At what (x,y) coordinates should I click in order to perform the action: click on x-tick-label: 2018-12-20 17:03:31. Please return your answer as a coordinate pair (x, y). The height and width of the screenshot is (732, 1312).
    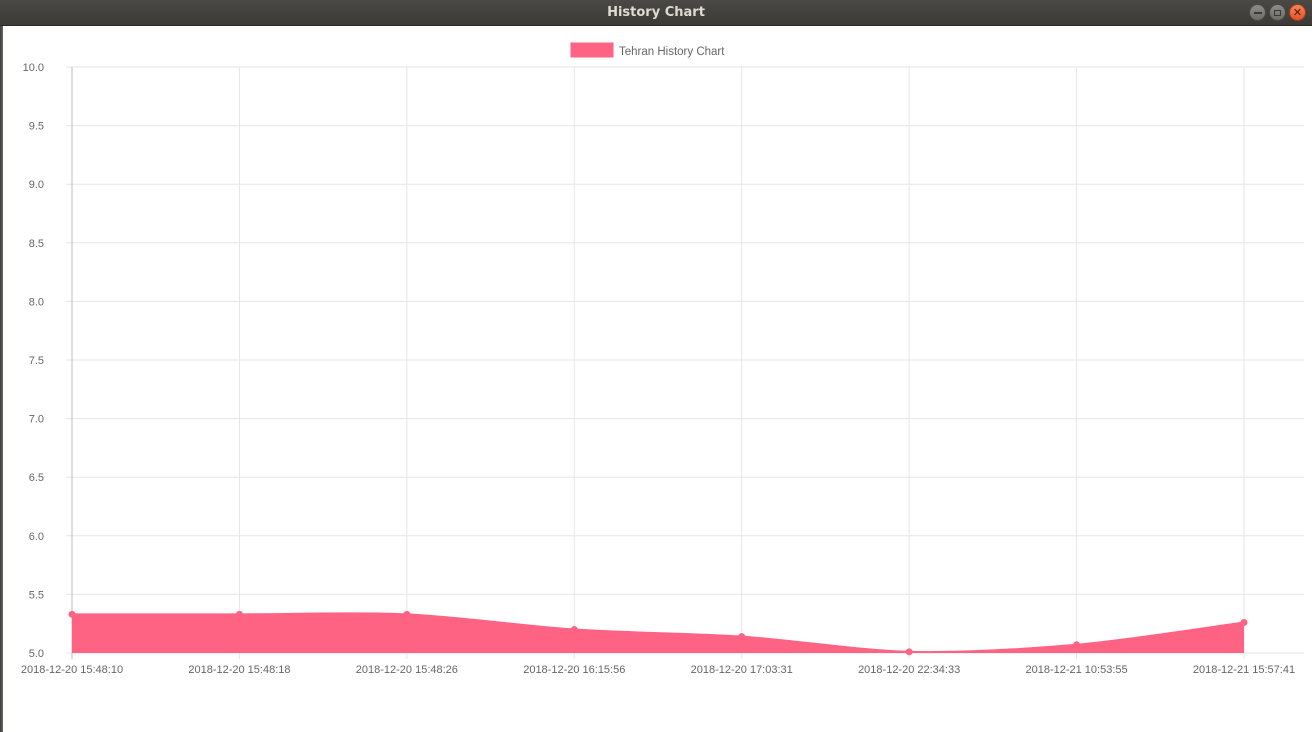
    Looking at the image, I should click on (742, 670).